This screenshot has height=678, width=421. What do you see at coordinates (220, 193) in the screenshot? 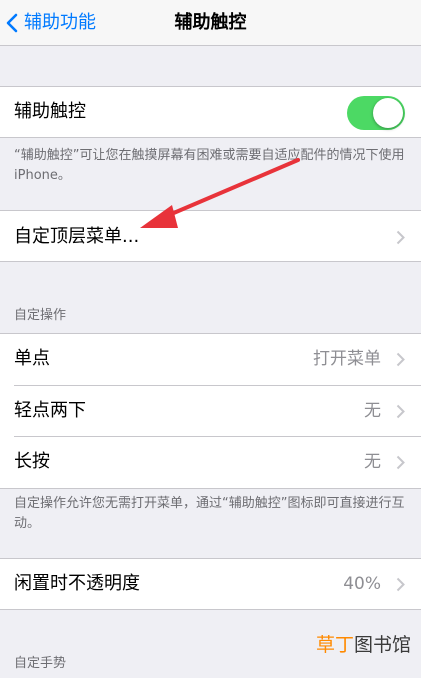
I see `annotation-arrow-icon` at bounding box center [220, 193].